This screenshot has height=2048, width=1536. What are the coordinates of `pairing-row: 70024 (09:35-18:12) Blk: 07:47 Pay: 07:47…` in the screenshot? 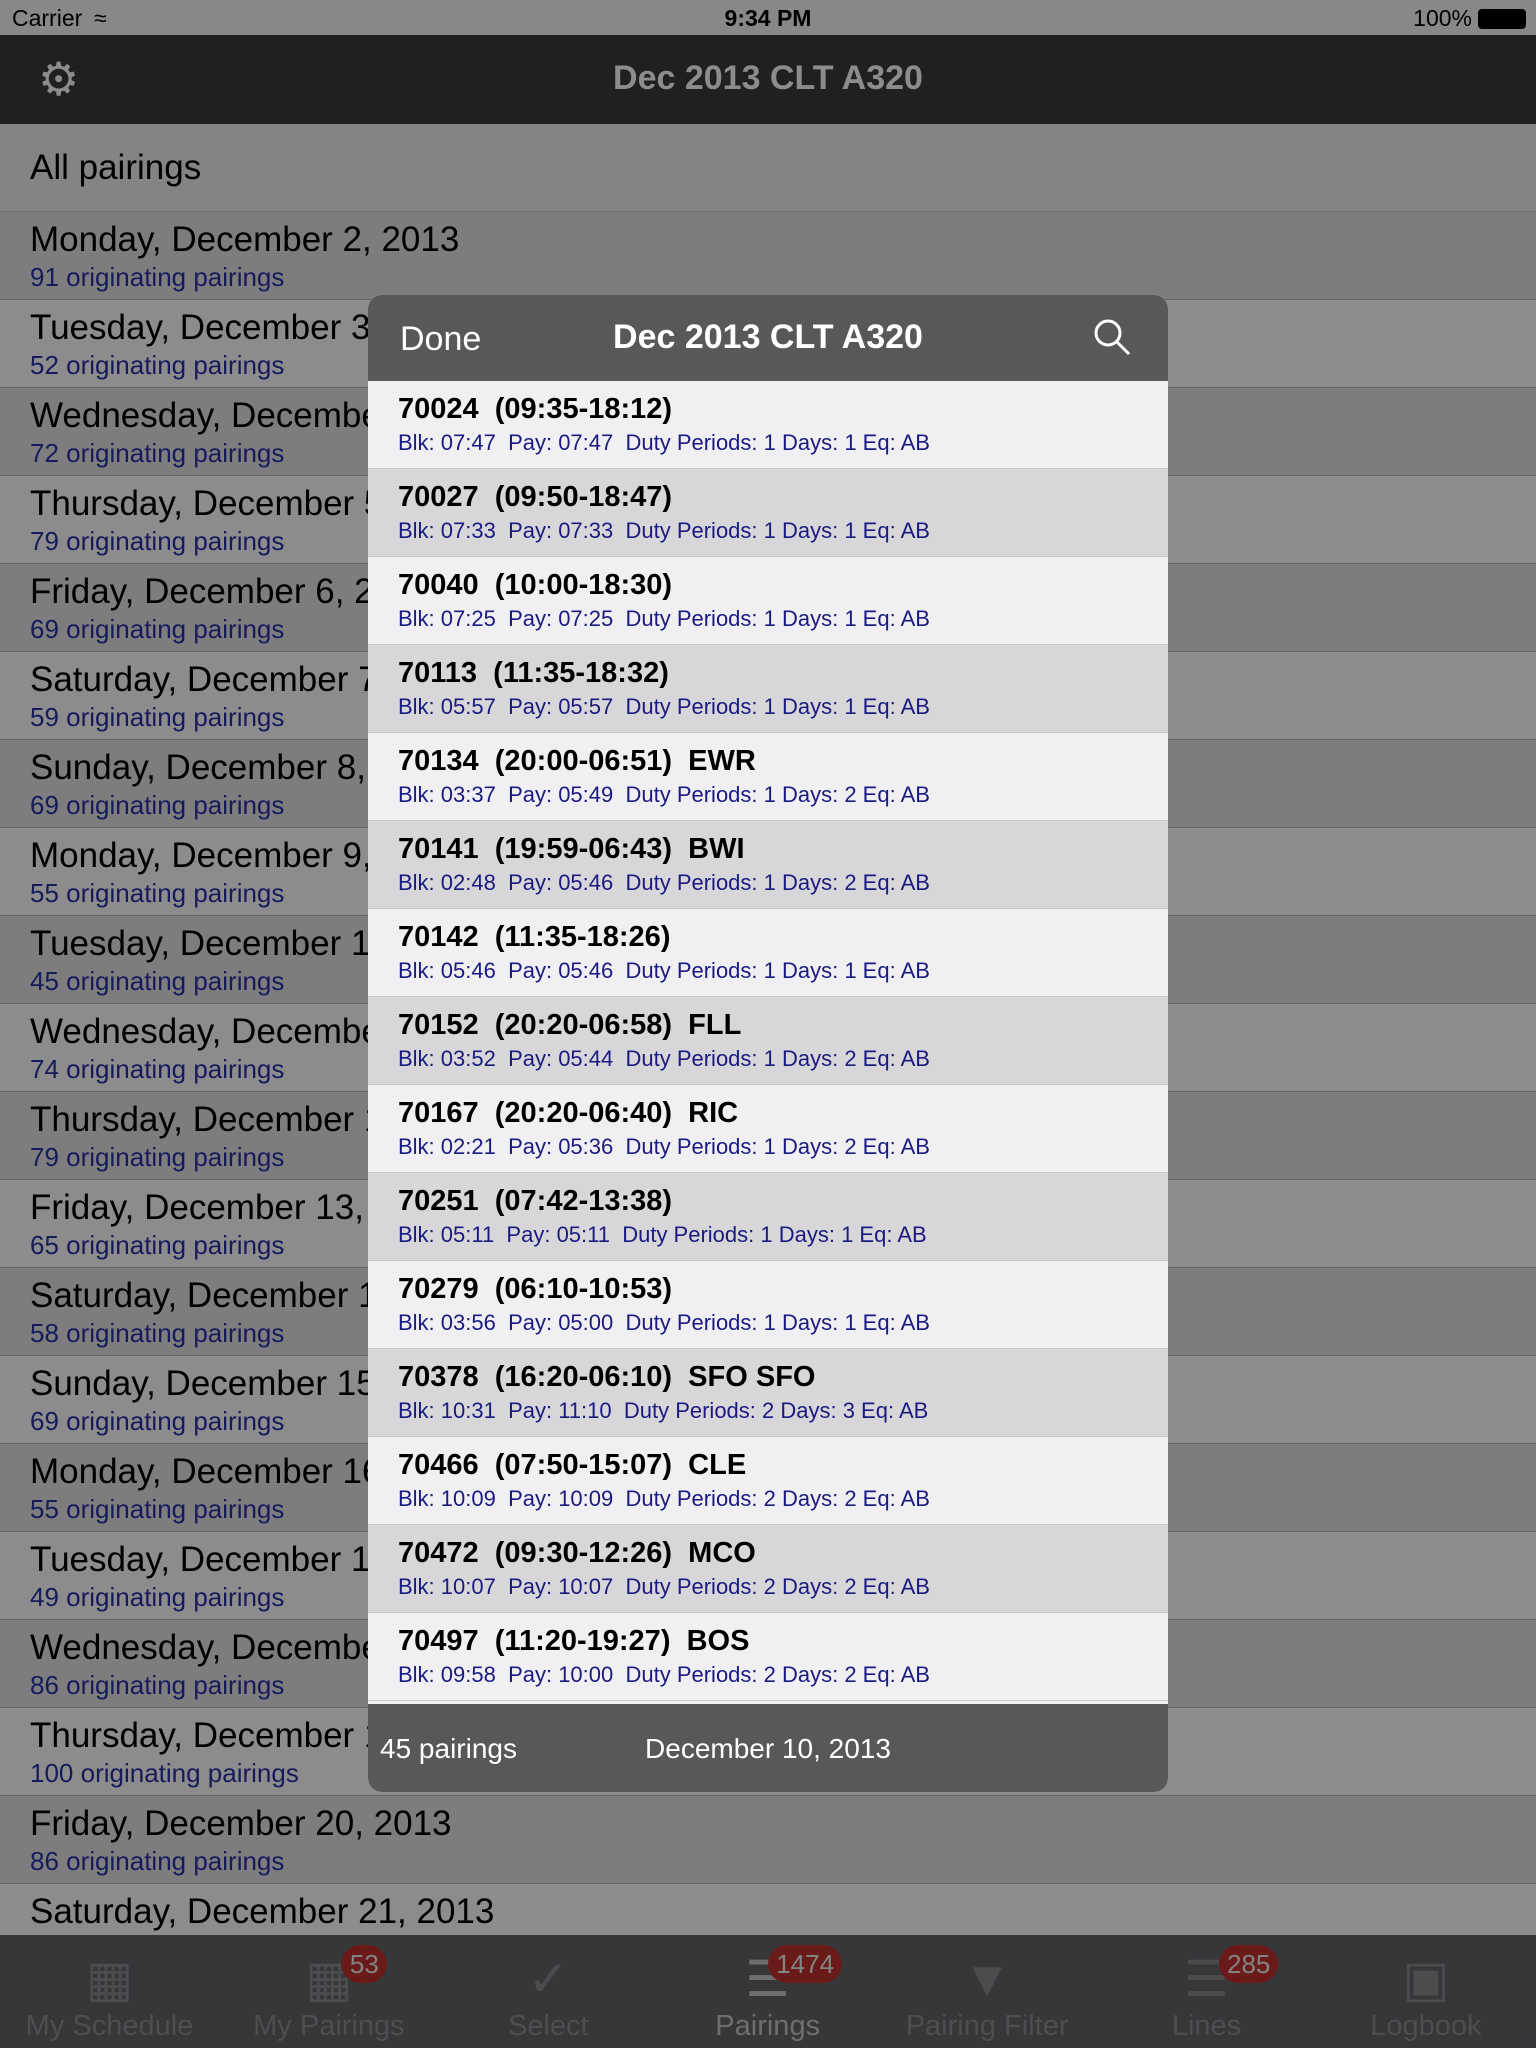 It's located at (768, 425).